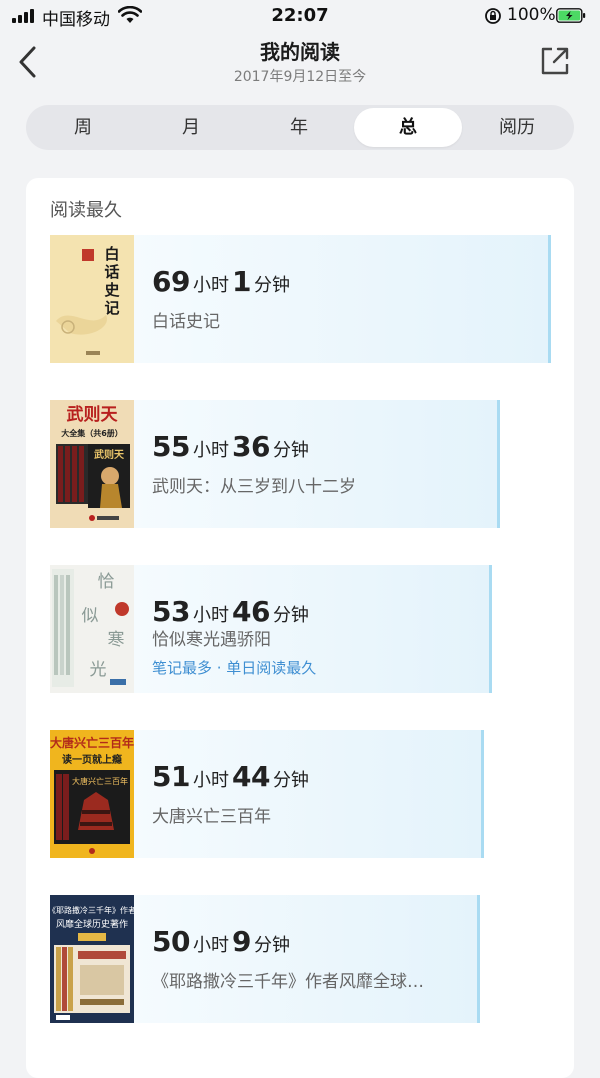 This screenshot has height=1078, width=600. I want to click on hours-value: 69, so click(171, 281).